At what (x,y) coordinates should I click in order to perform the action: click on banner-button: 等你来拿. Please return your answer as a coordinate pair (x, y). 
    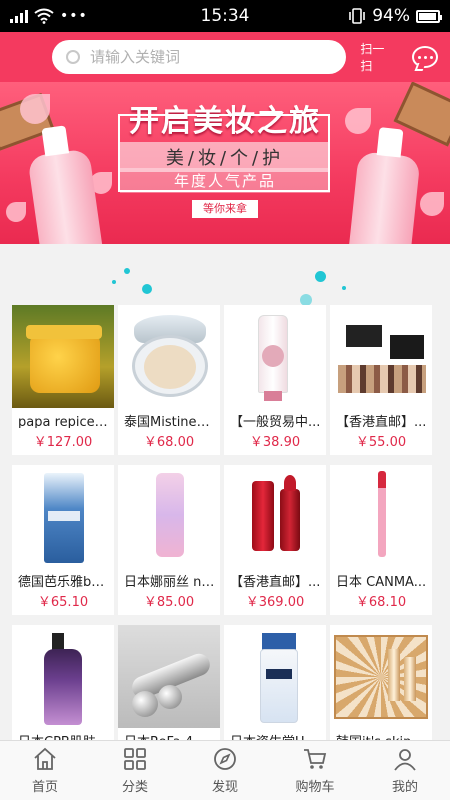
    Looking at the image, I should click on (225, 209).